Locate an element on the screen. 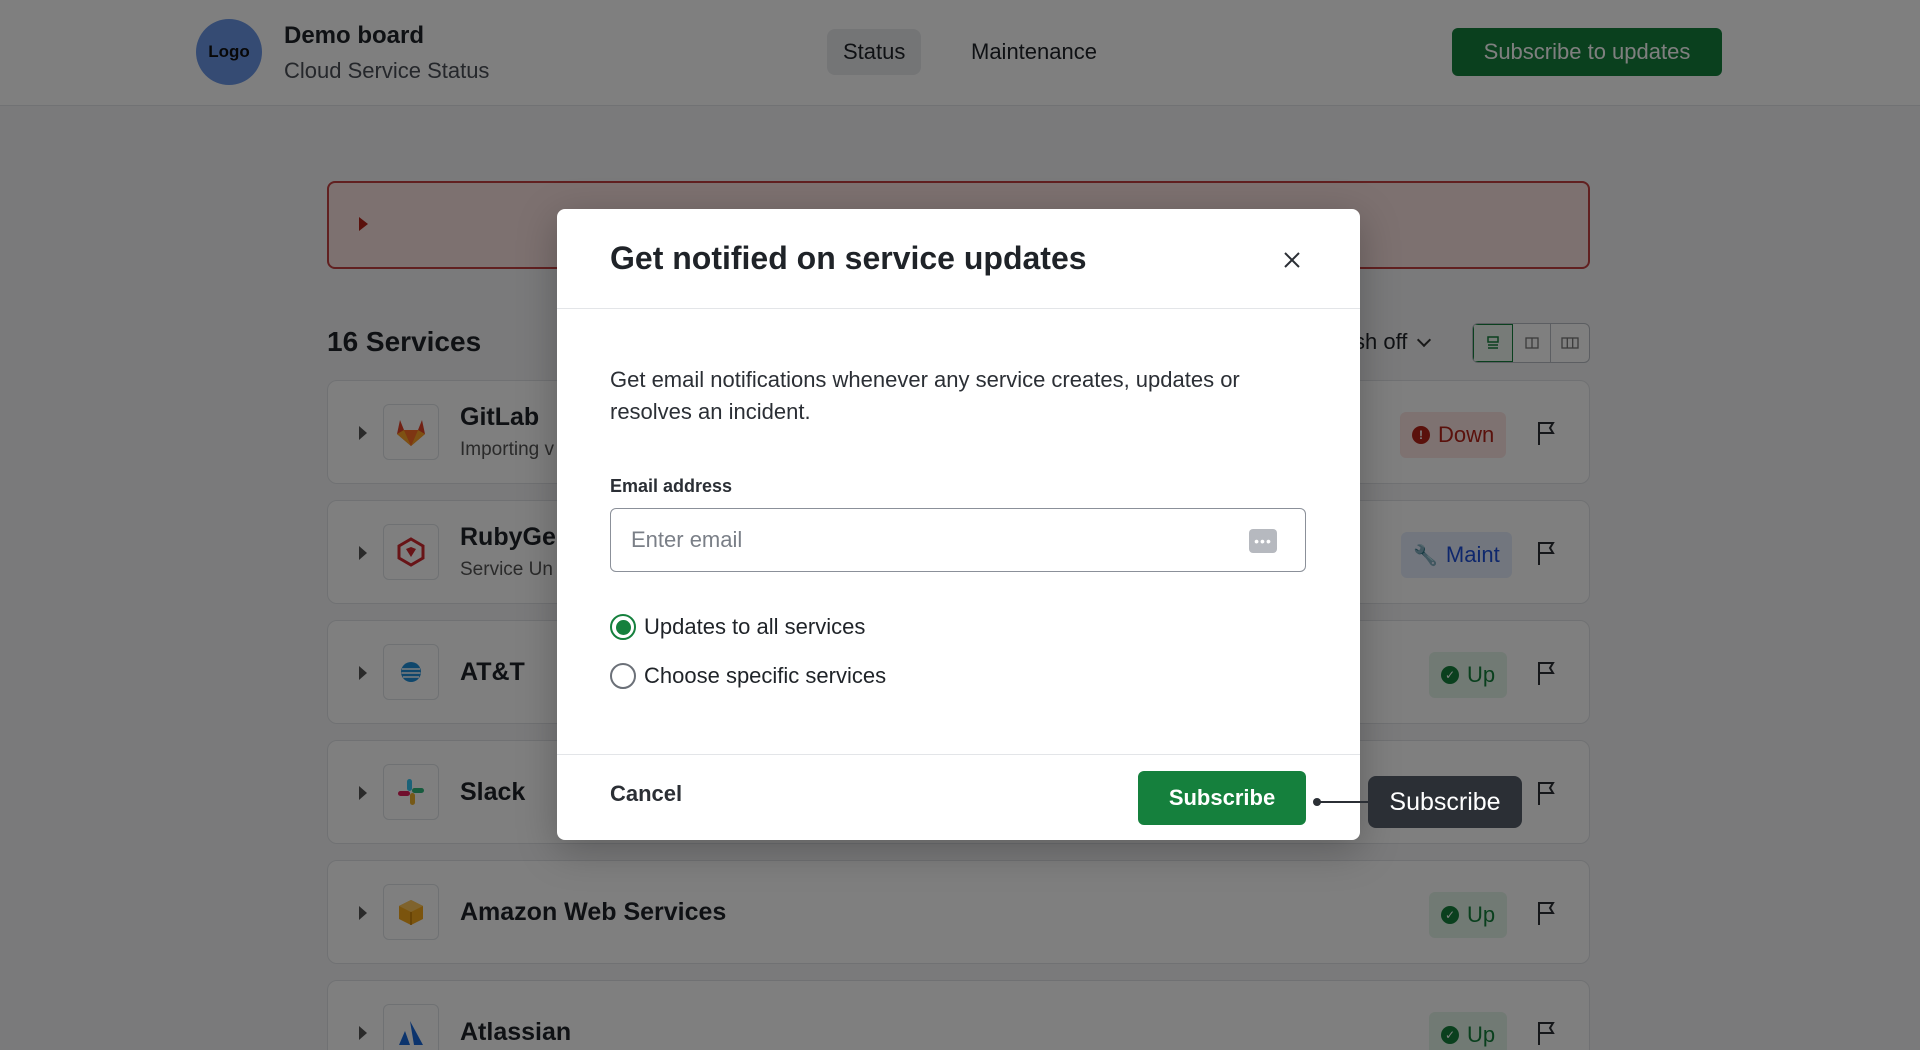  email-label: Email address is located at coordinates (671, 486).